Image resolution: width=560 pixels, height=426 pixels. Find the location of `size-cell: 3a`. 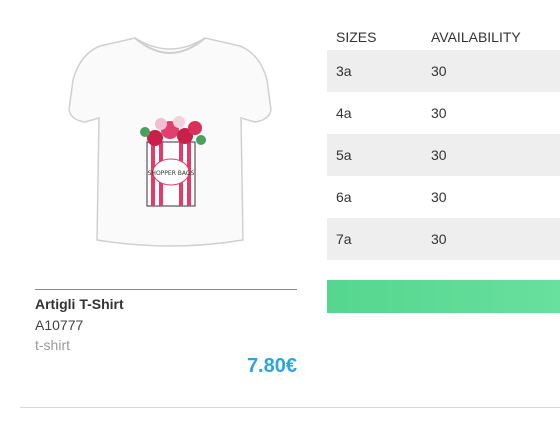

size-cell: 3a is located at coordinates (379, 71).